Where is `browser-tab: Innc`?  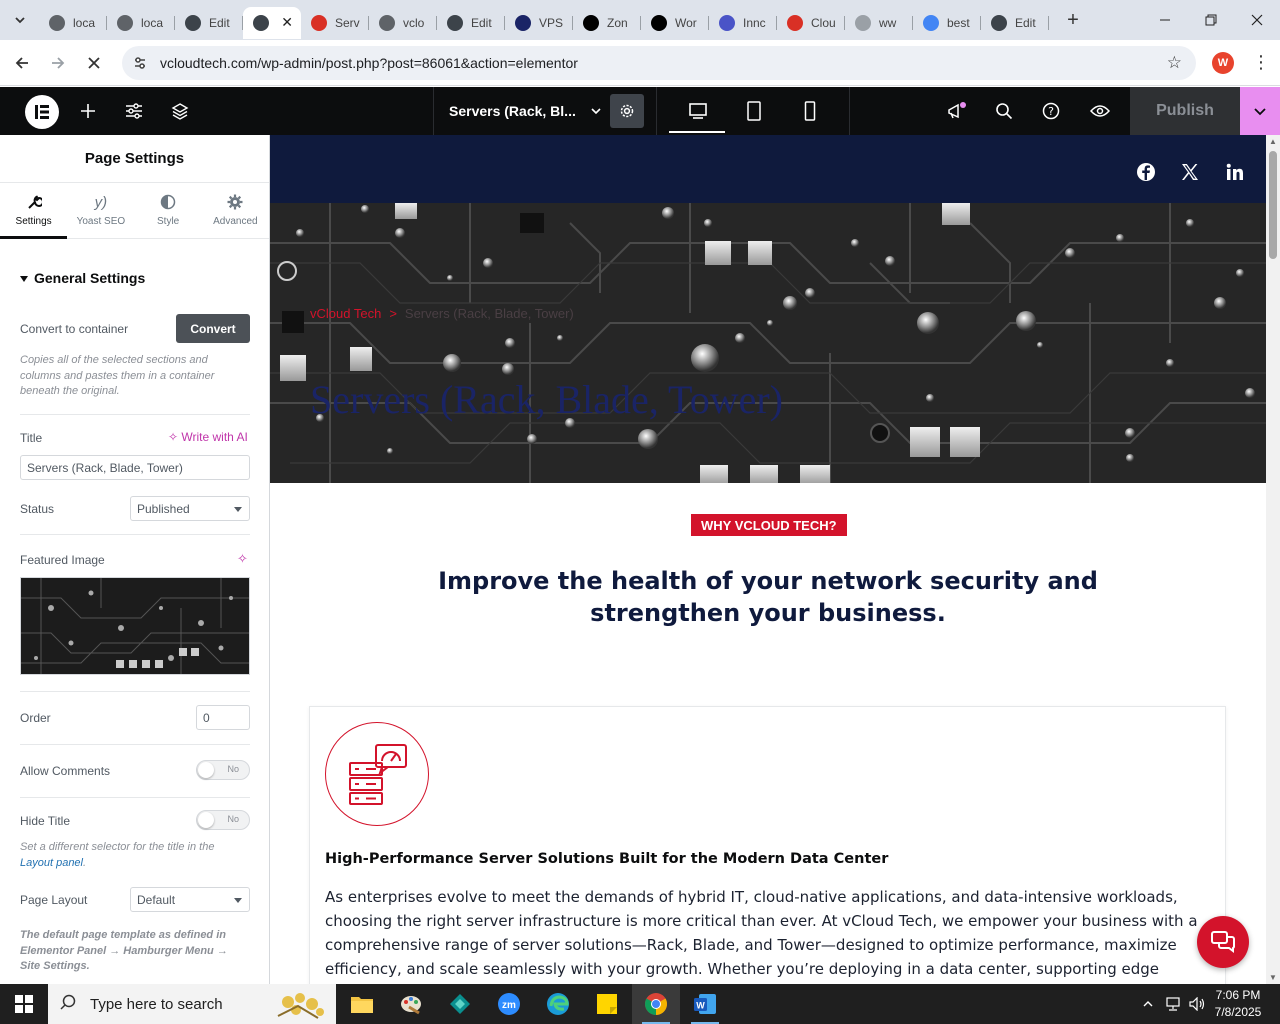
browser-tab: Innc is located at coordinates (743, 23).